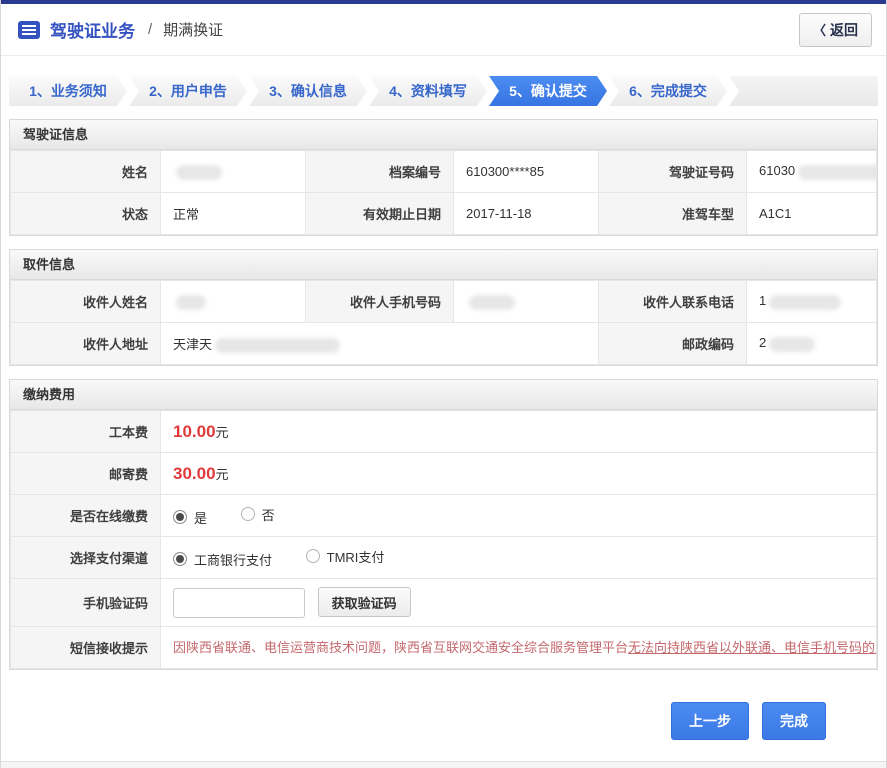 The width and height of the screenshot is (887, 768). I want to click on table-row: 姓名 档案编号 610300****85 驾驶证号码 61030X, so click(443, 171).